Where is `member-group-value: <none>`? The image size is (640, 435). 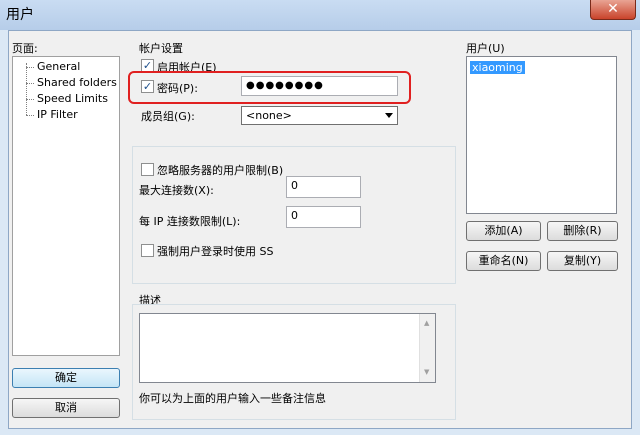
member-group-value: <none> is located at coordinates (269, 115).